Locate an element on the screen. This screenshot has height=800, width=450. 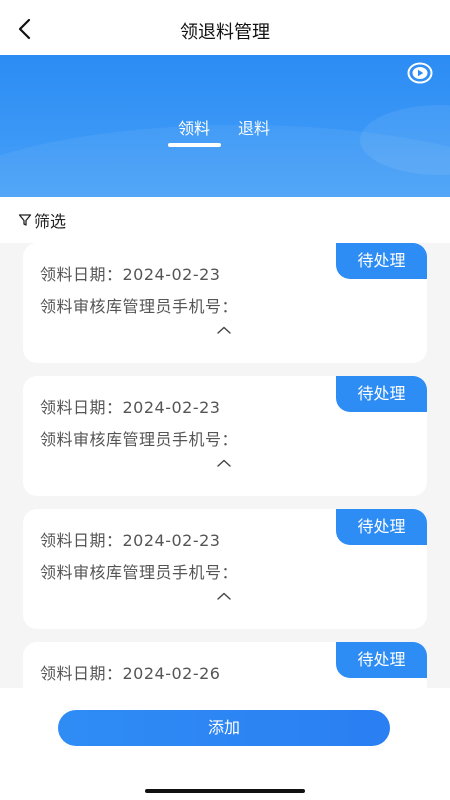
active-tab-indicator is located at coordinates (194, 145).